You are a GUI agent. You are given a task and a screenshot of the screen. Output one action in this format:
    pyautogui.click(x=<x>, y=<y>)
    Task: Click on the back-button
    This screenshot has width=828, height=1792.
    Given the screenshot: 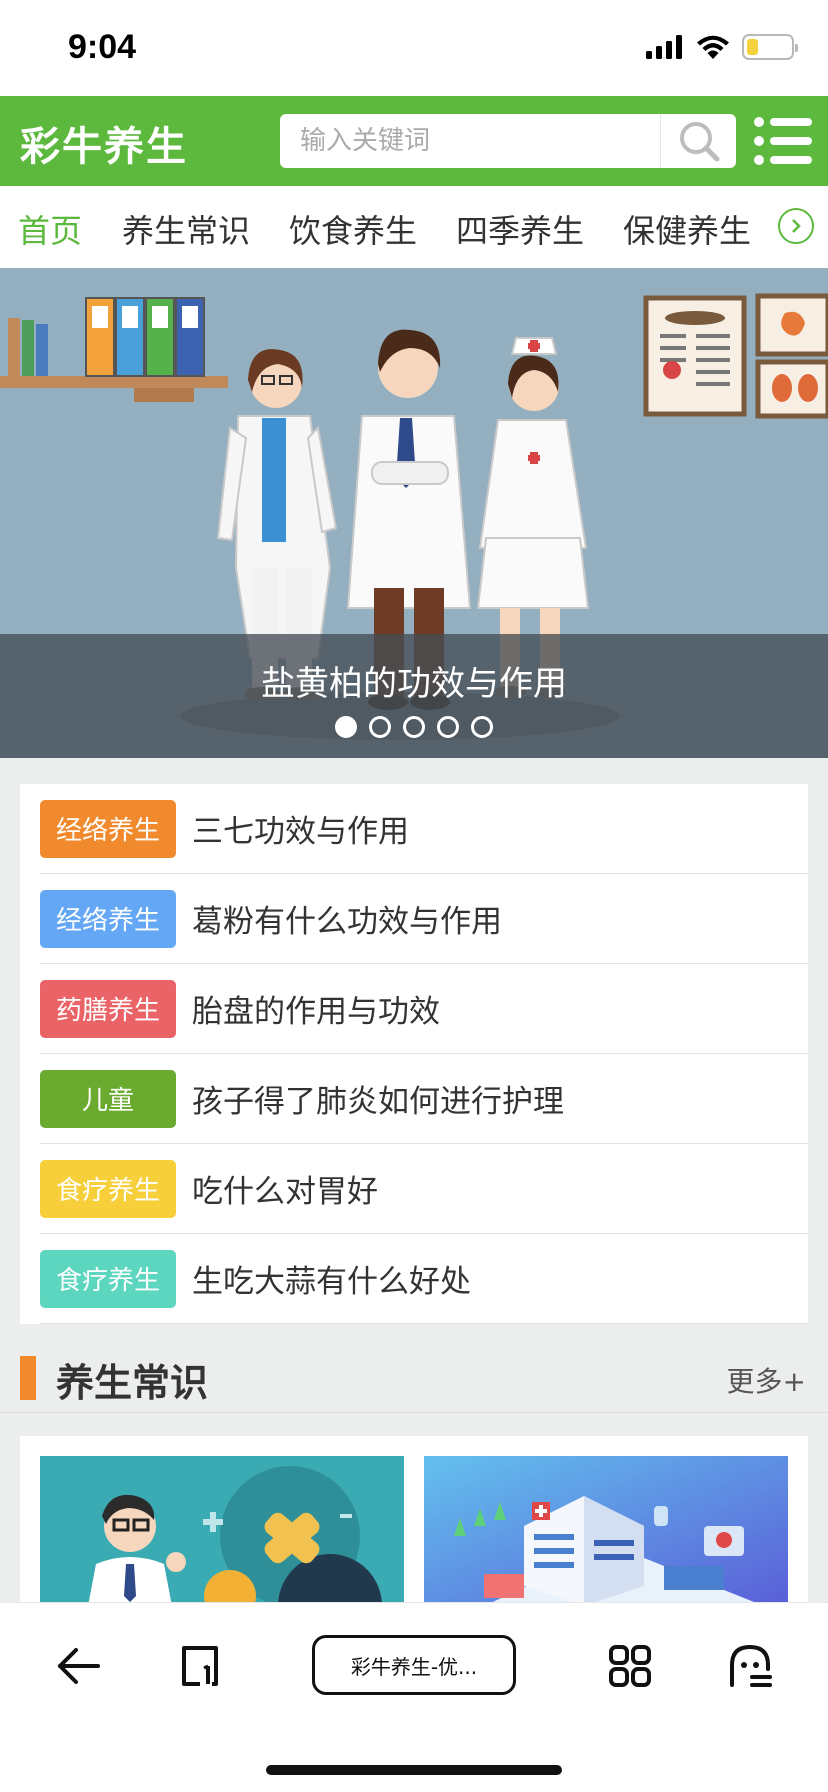 What is the action you would take?
    pyautogui.click(x=78, y=1666)
    